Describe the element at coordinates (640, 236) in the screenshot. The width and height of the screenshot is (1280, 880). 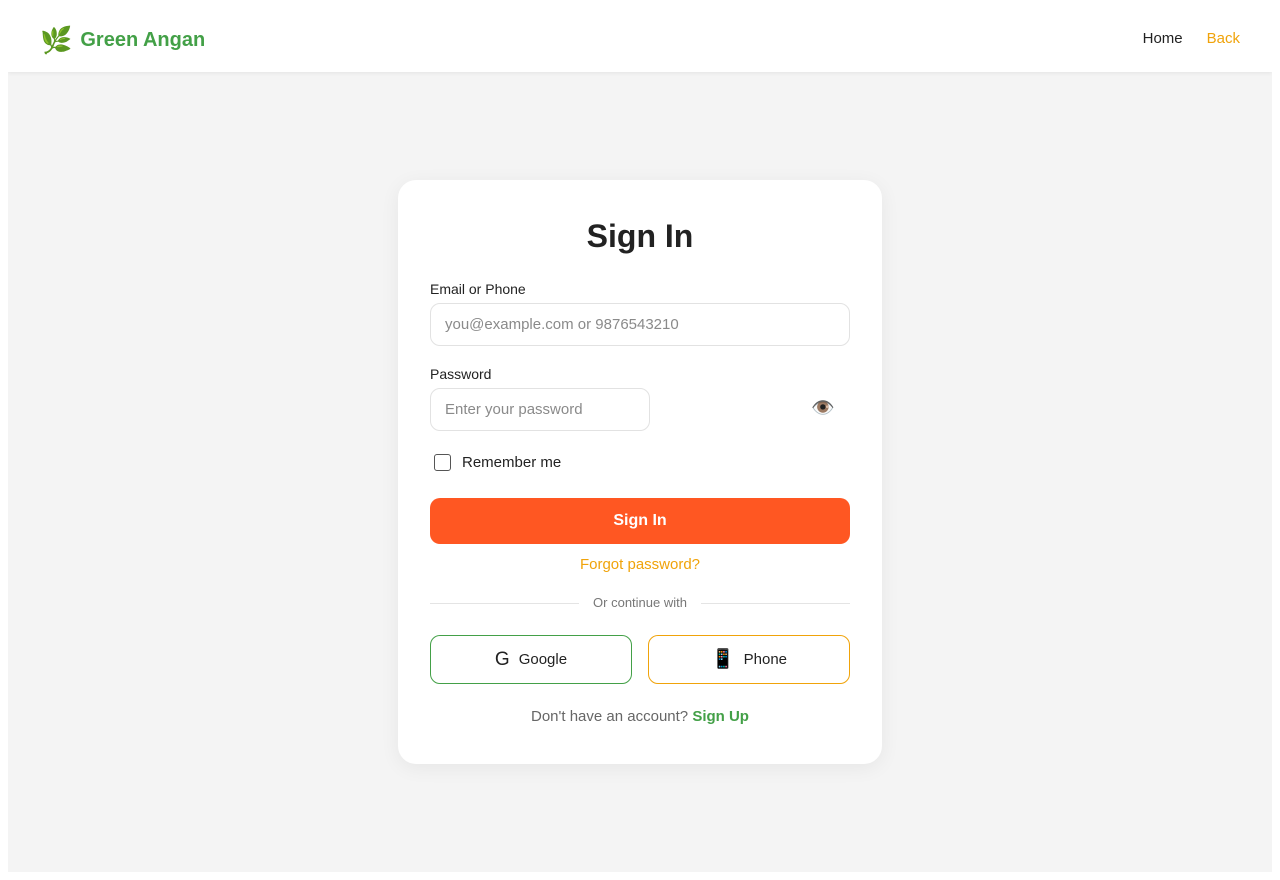
I see `page-title: Sign In` at that location.